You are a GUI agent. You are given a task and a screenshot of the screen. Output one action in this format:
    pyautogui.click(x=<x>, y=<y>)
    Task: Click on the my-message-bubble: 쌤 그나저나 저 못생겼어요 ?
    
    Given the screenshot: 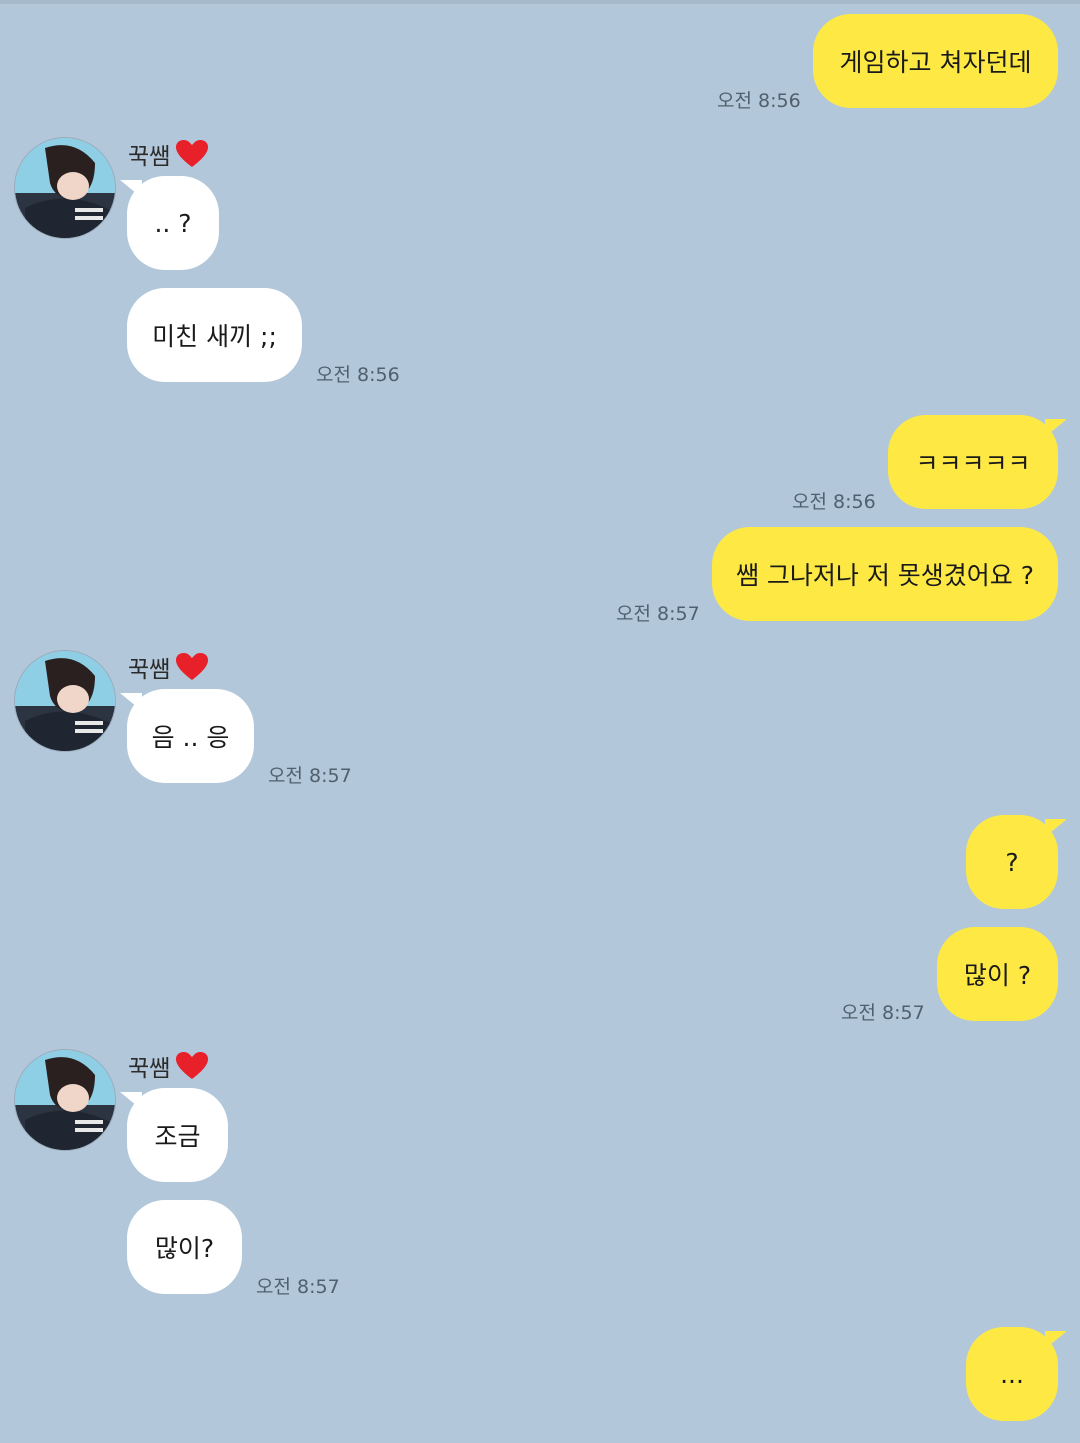 What is the action you would take?
    pyautogui.click(x=885, y=574)
    